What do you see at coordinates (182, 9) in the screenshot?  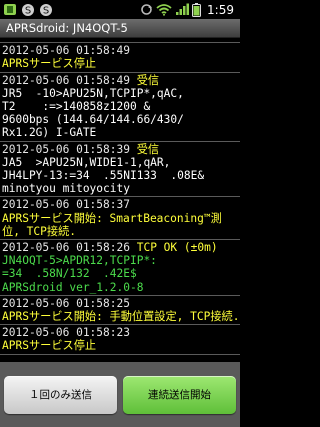 I see `signal-icon` at bounding box center [182, 9].